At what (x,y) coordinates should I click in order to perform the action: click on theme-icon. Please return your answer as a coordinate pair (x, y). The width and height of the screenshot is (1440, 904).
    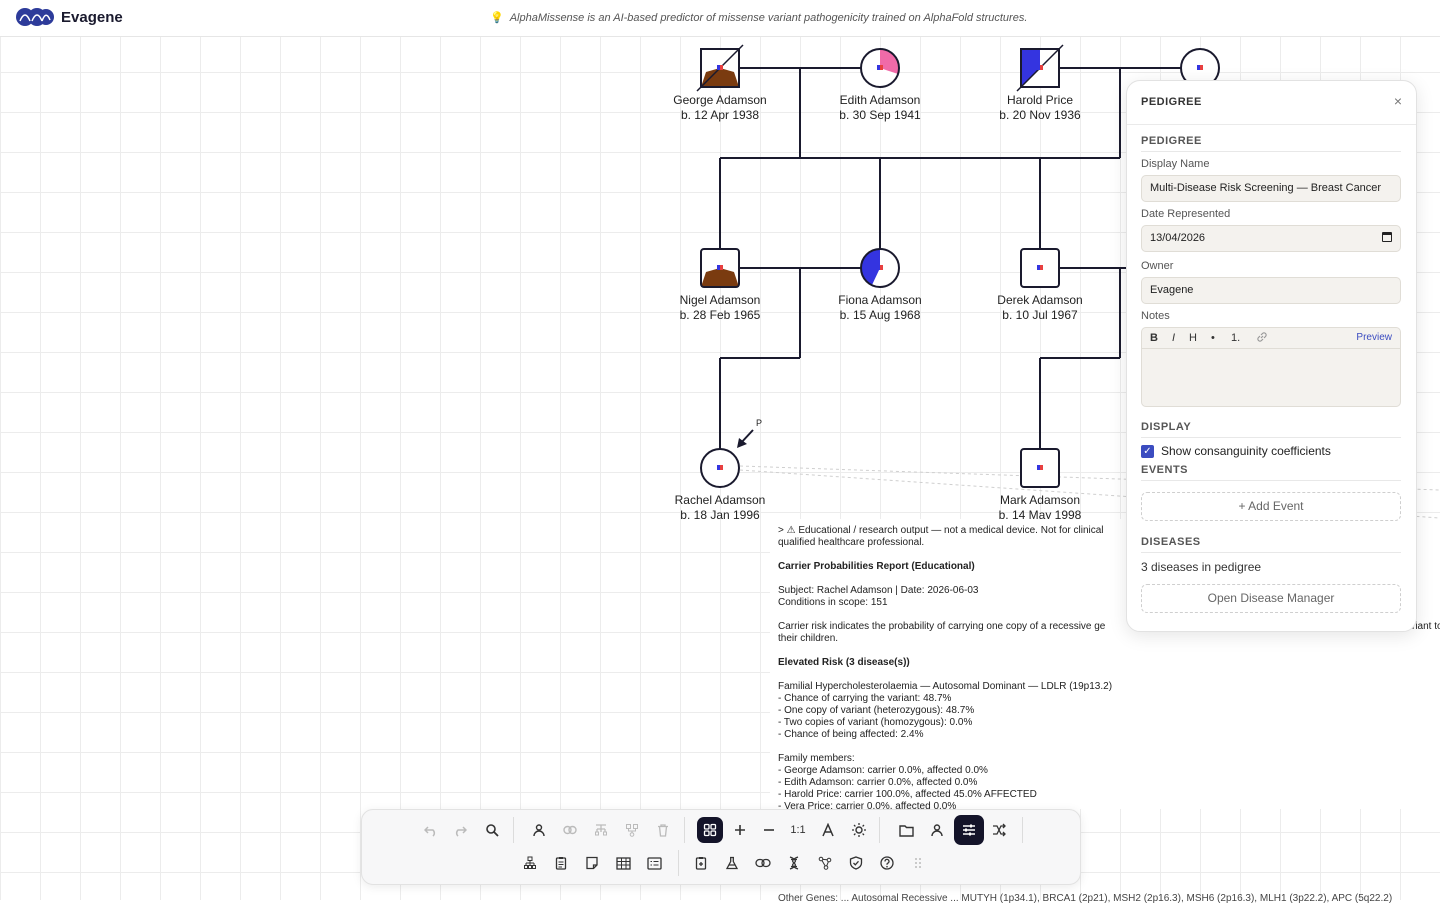
    Looking at the image, I should click on (859, 830).